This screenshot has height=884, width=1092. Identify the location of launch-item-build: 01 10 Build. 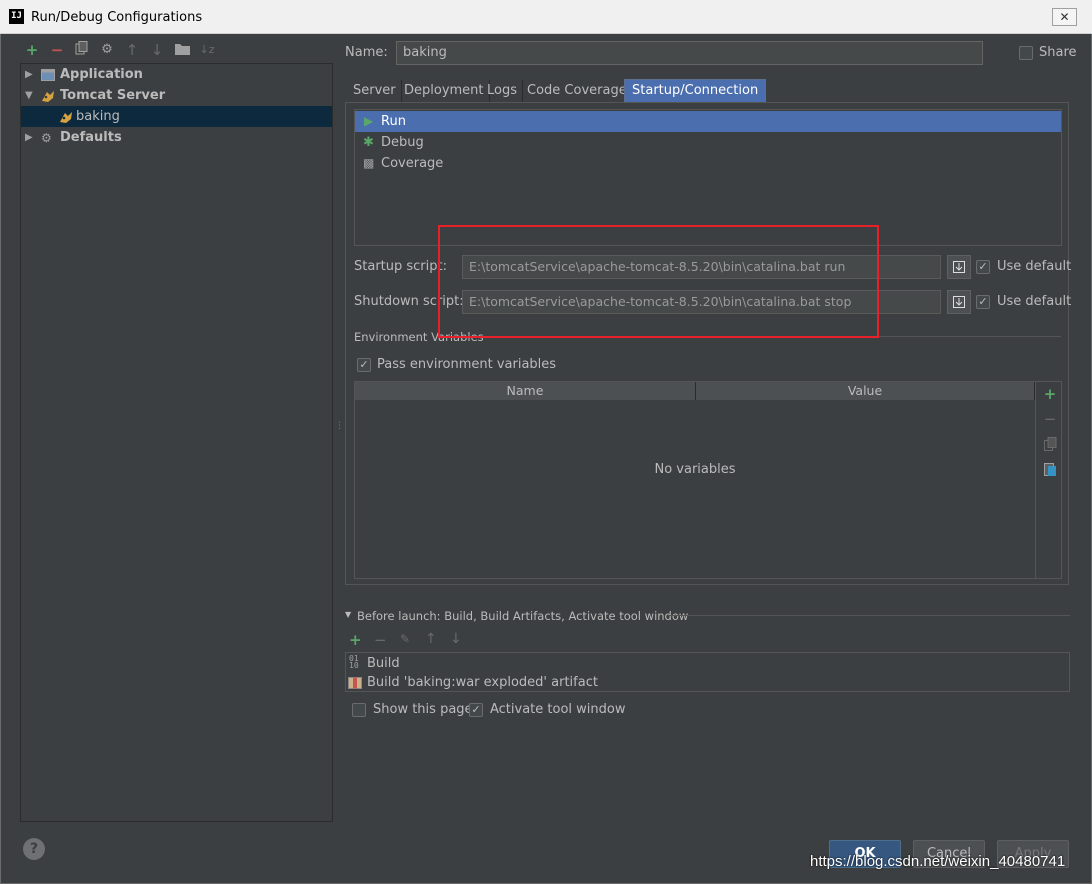
(707, 663).